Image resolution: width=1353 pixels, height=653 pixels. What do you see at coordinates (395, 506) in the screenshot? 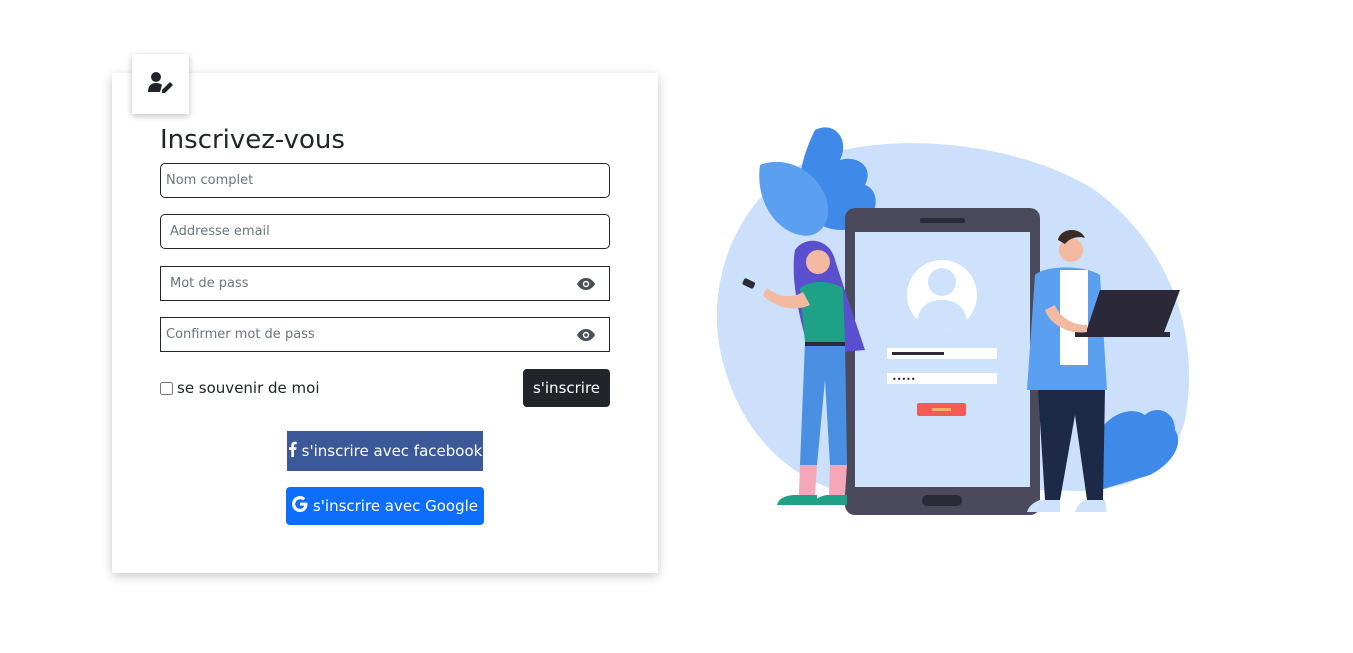
I see `google-signup-label: s'inscrire avec Google` at bounding box center [395, 506].